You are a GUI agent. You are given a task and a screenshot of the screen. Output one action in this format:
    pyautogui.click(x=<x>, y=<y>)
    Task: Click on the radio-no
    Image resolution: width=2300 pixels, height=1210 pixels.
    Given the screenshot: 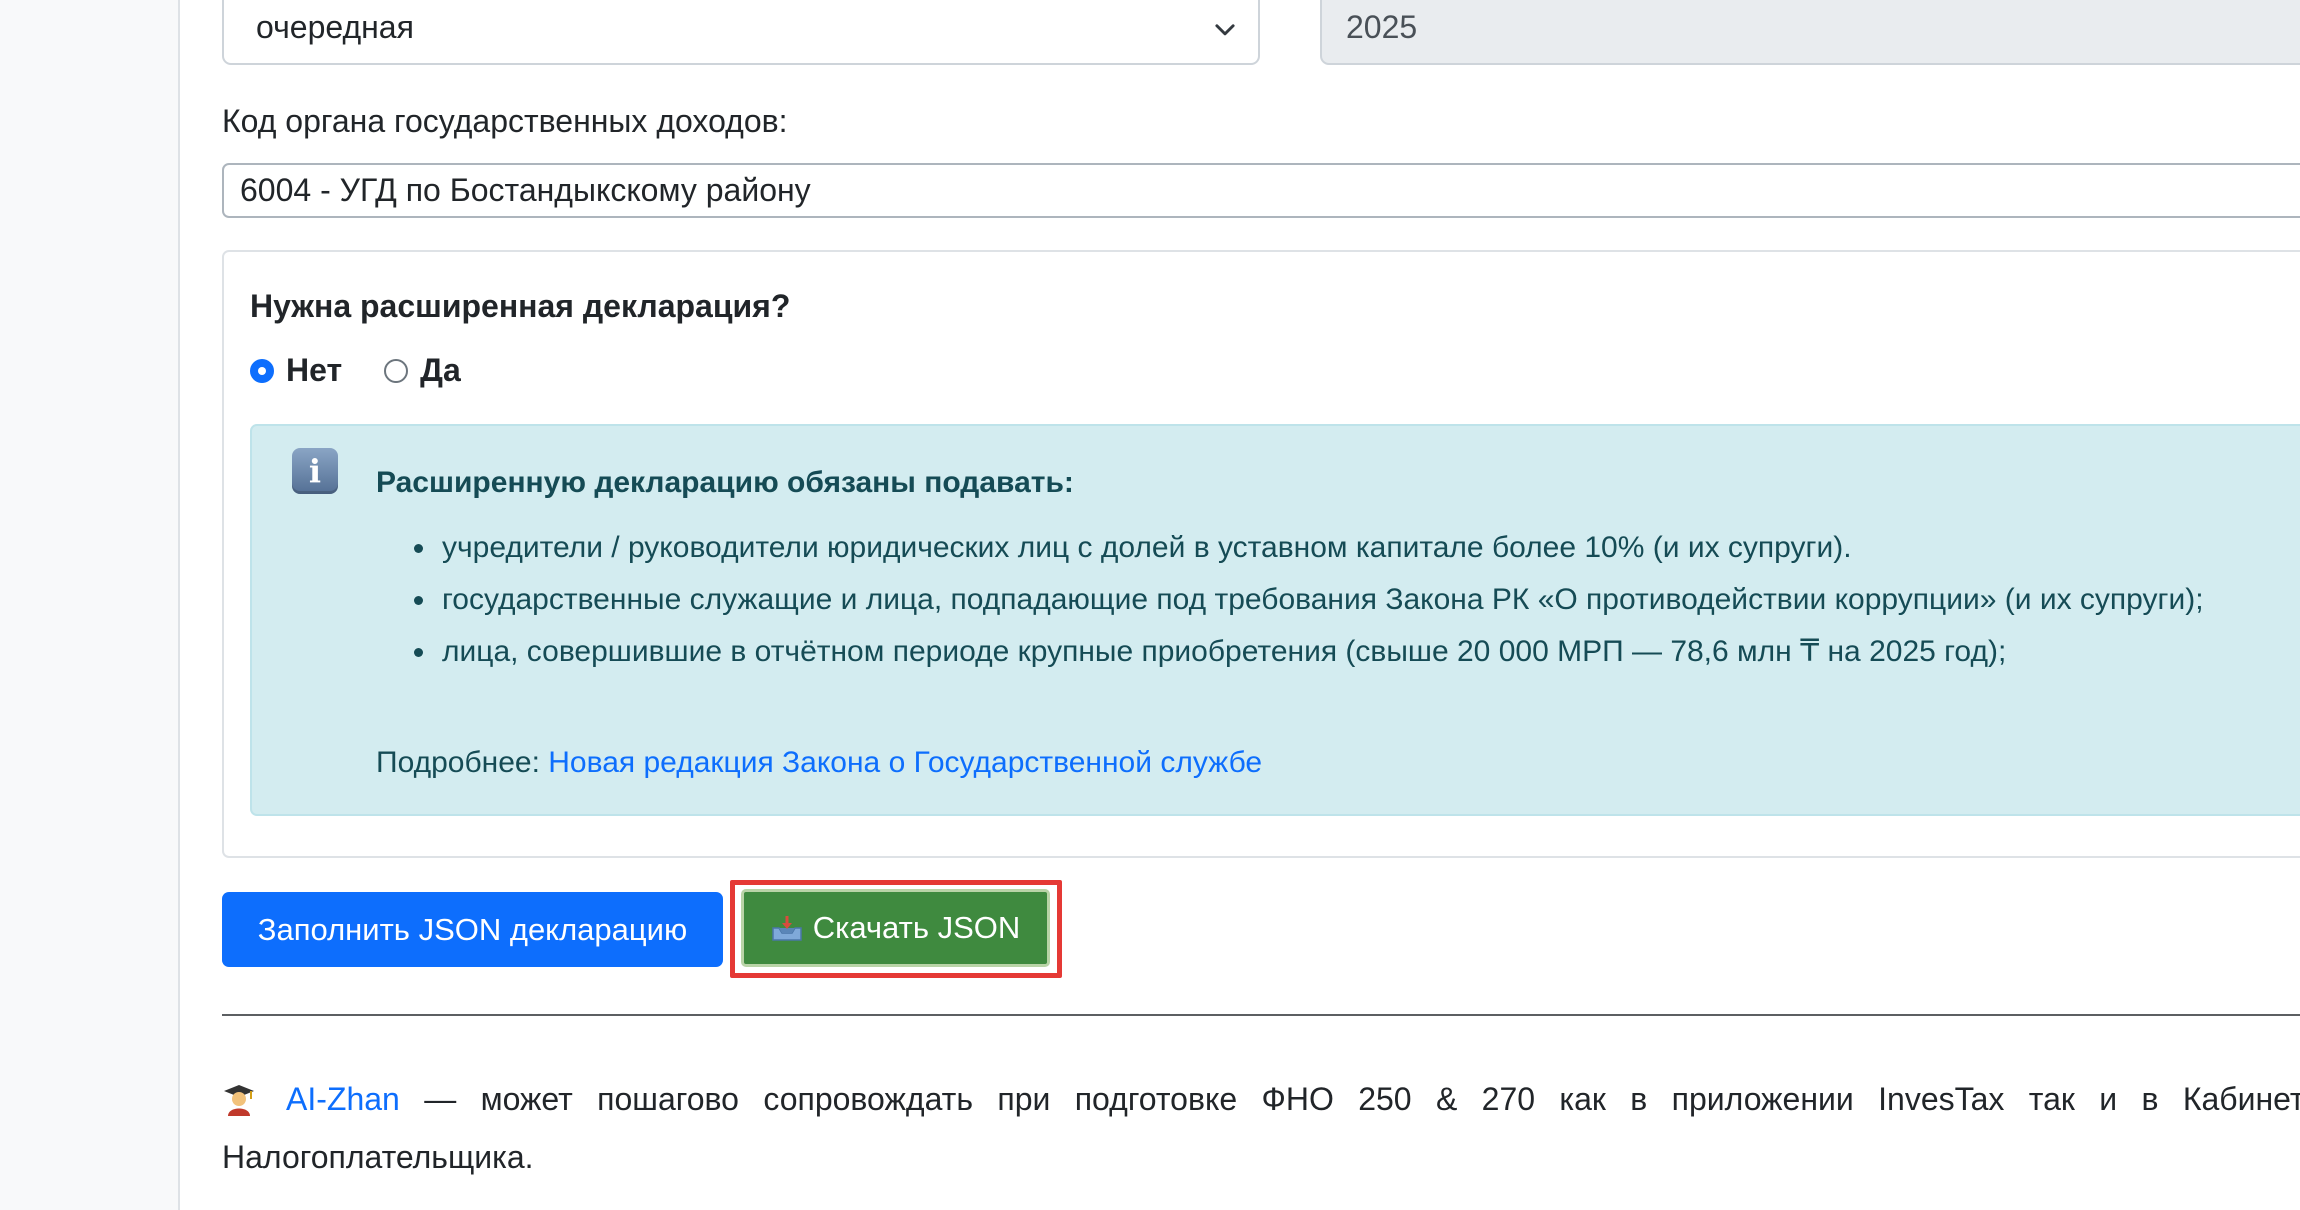 What is the action you would take?
    pyautogui.click(x=262, y=370)
    